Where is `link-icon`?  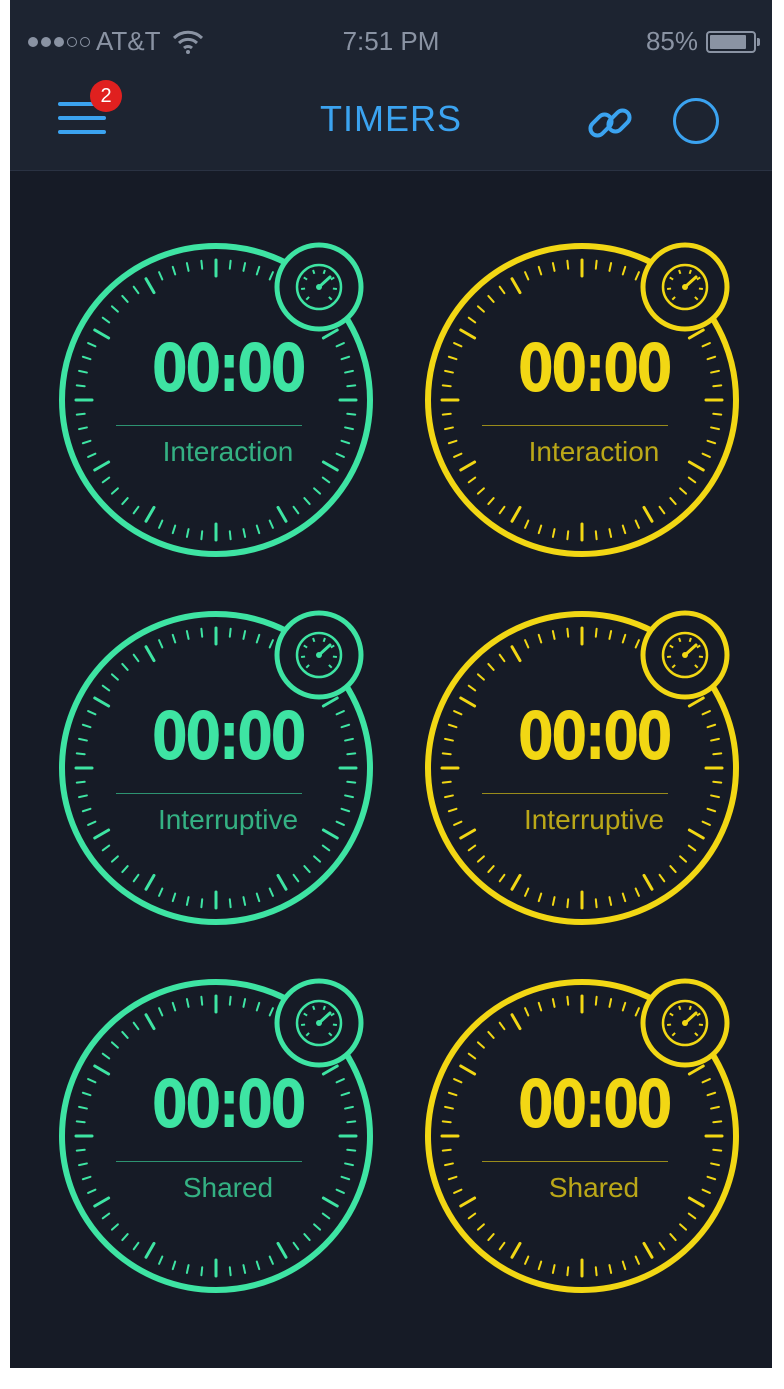
link-icon is located at coordinates (610, 123).